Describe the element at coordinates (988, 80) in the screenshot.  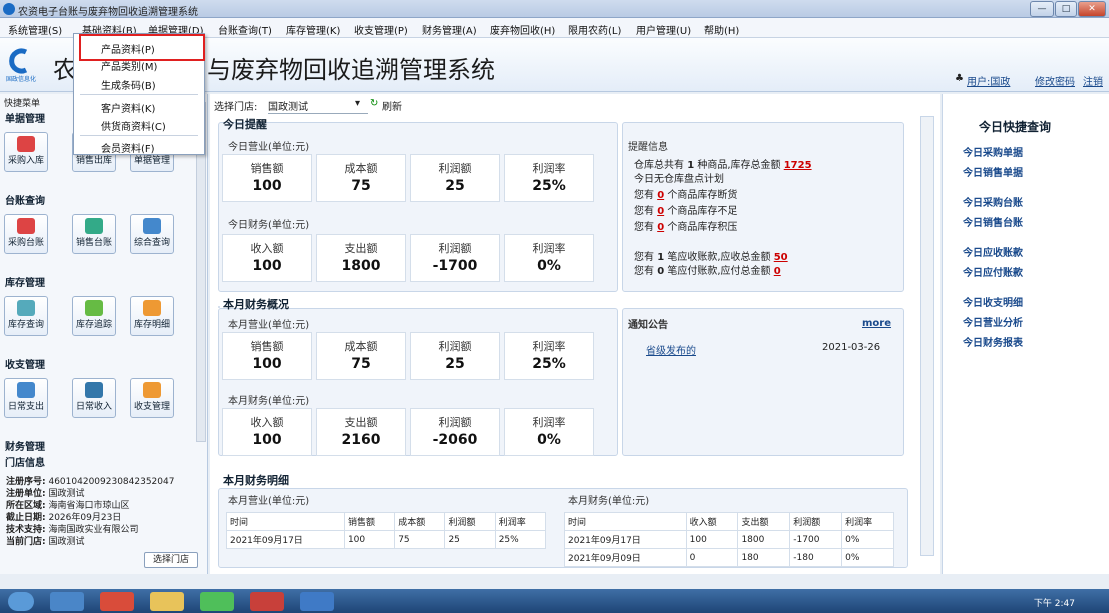
I see `user-label: 用户:国政` at that location.